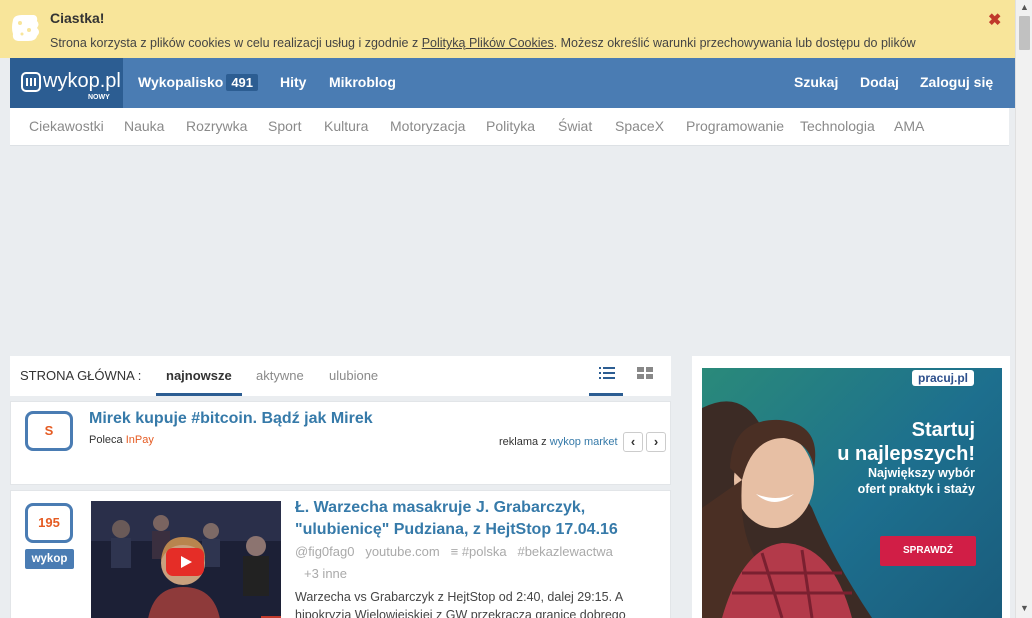 The height and width of the screenshot is (618, 1032). Describe the element at coordinates (353, 375) in the screenshot. I see `tab-ulubione: ulubione` at that location.